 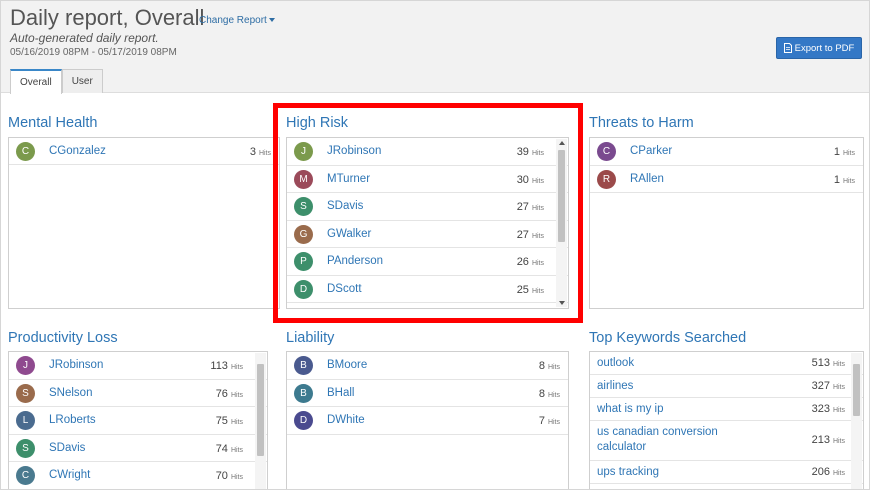 I want to click on hit-value: 323, so click(x=820, y=409).